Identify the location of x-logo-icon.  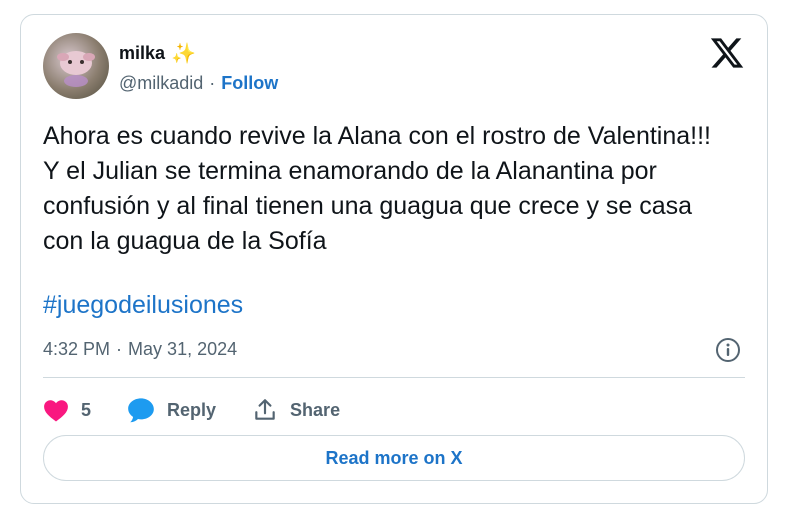
(727, 53).